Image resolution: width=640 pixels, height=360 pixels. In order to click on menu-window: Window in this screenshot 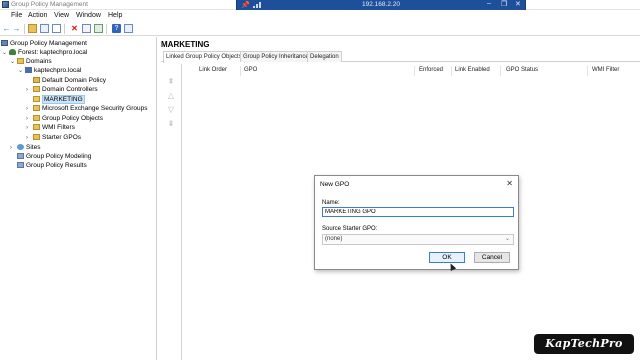, I will do `click(88, 15)`.